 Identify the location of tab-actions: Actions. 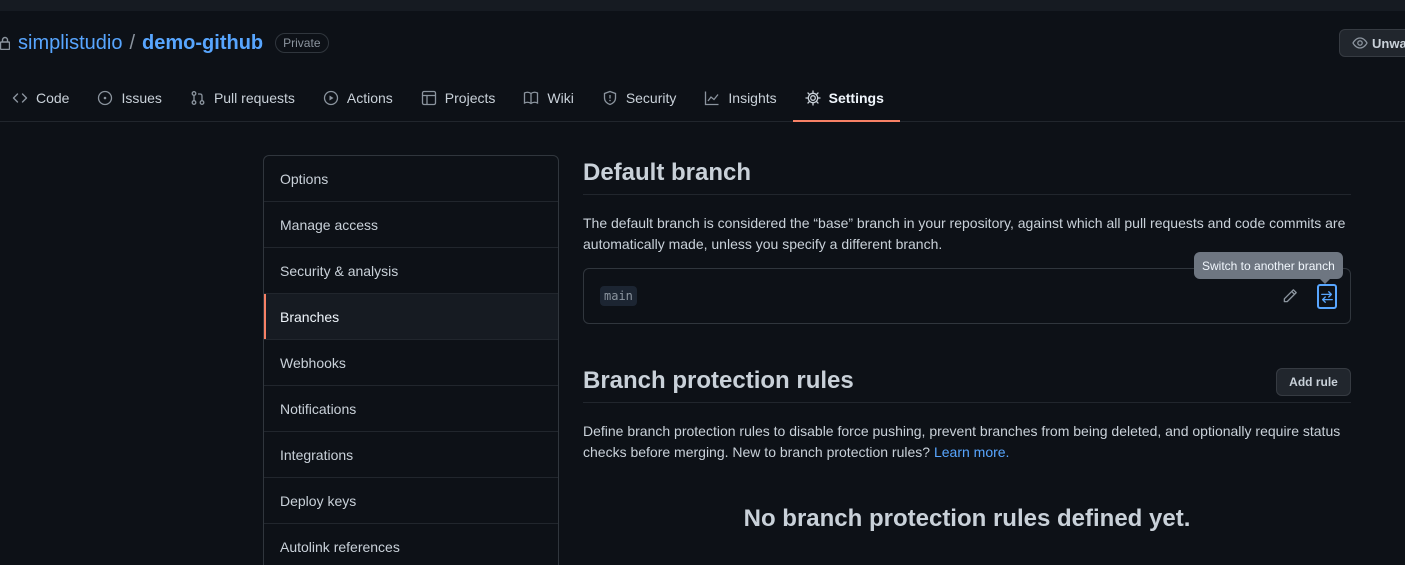
(360, 97).